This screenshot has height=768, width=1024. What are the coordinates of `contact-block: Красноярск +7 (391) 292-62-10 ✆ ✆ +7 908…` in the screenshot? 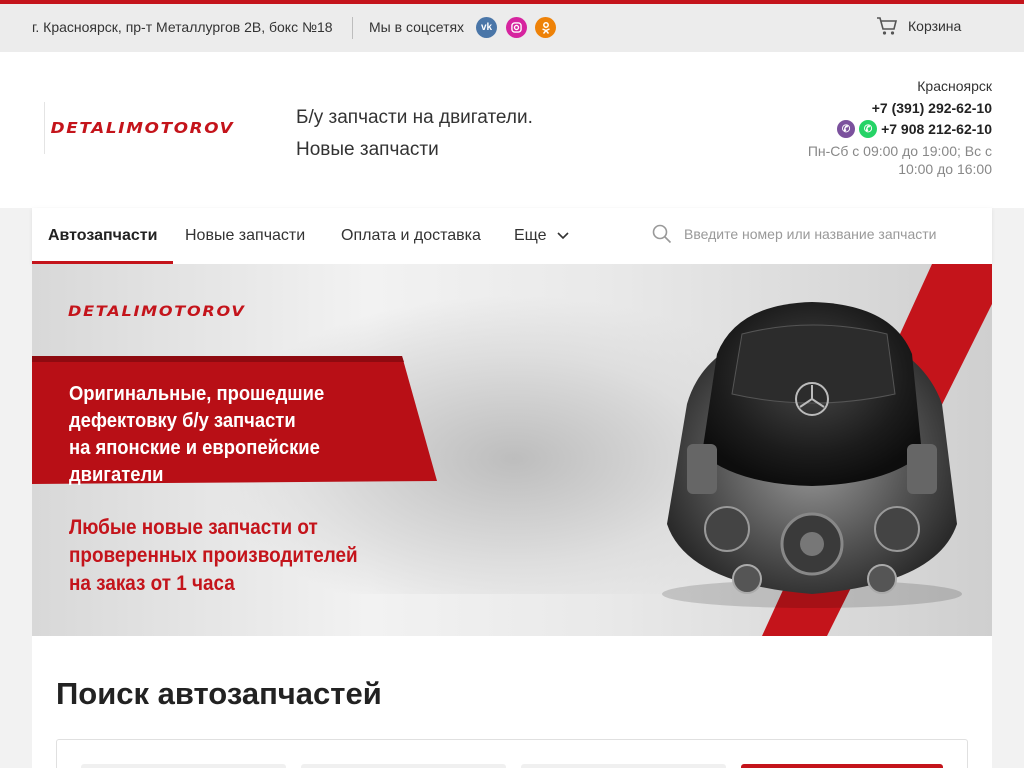 It's located at (899, 128).